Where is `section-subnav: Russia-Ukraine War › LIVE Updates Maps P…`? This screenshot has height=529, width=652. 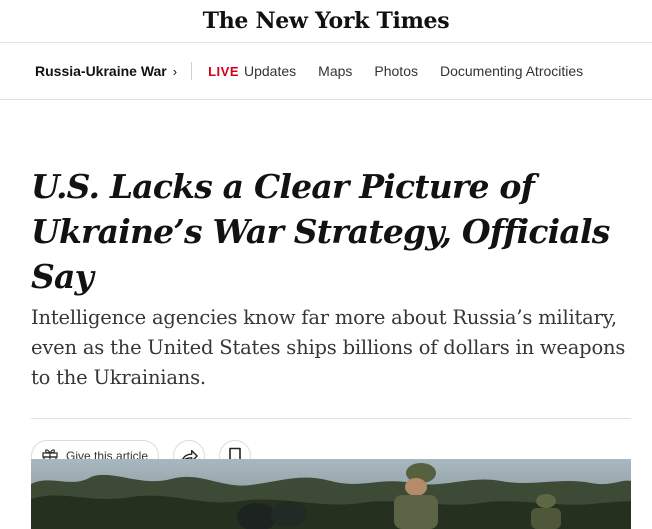 section-subnav: Russia-Ukraine War › LIVE Updates Maps P… is located at coordinates (326, 71).